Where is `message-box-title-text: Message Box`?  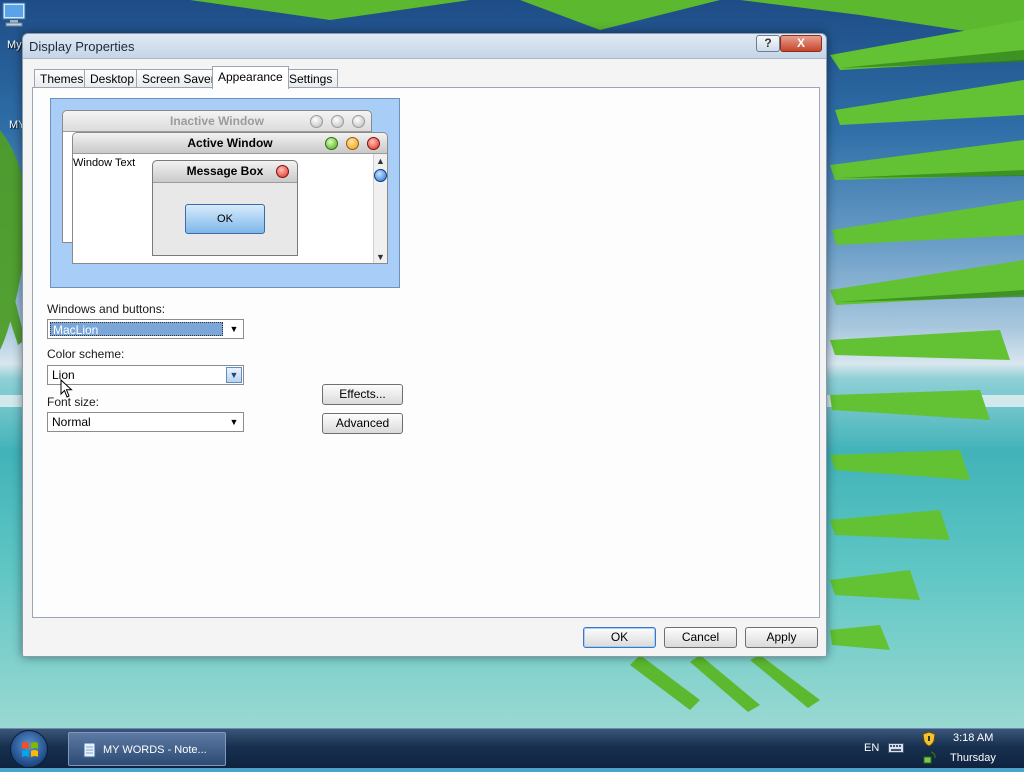 message-box-title-text: Message Box is located at coordinates (225, 171).